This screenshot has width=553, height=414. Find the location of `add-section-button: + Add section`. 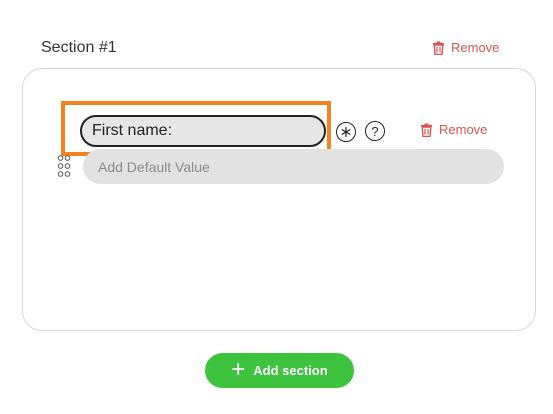

add-section-button: + Add section is located at coordinates (279, 370).